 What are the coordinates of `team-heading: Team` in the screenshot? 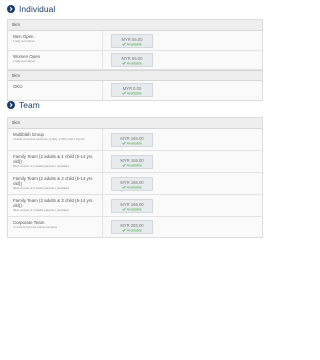 It's located at (135, 105).